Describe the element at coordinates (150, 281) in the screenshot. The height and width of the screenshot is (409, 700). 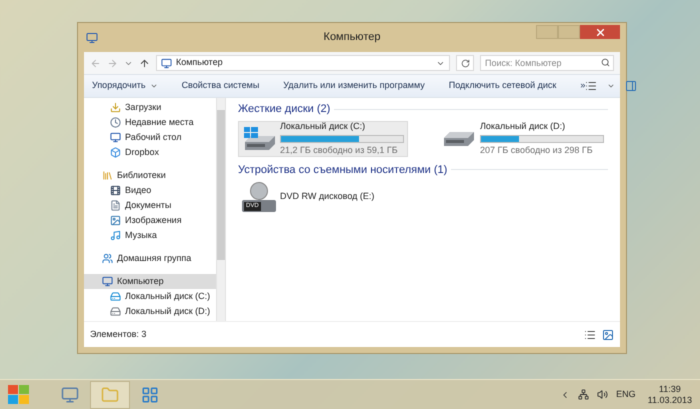
I see `nav-item: Компьютер` at that location.